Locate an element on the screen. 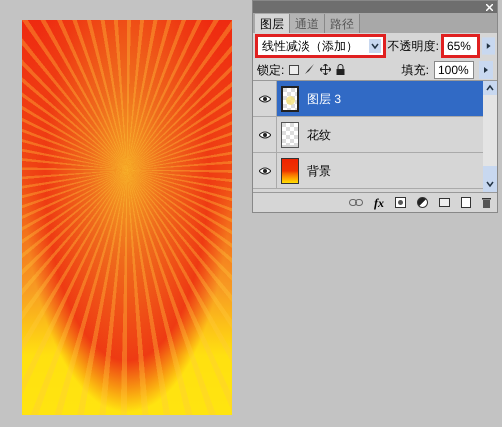 The width and height of the screenshot is (502, 427). folder-icon is located at coordinates (444, 202).